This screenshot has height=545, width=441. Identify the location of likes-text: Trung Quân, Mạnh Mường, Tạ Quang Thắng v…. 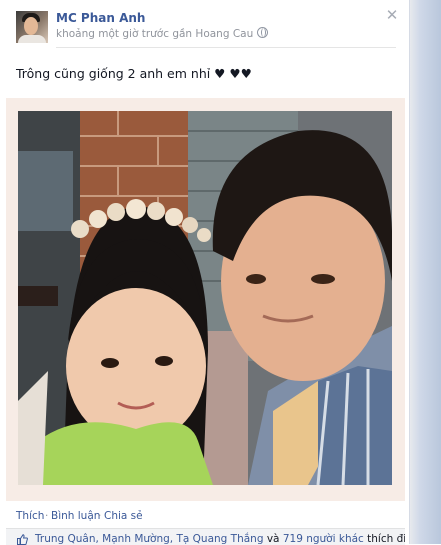
(220, 539).